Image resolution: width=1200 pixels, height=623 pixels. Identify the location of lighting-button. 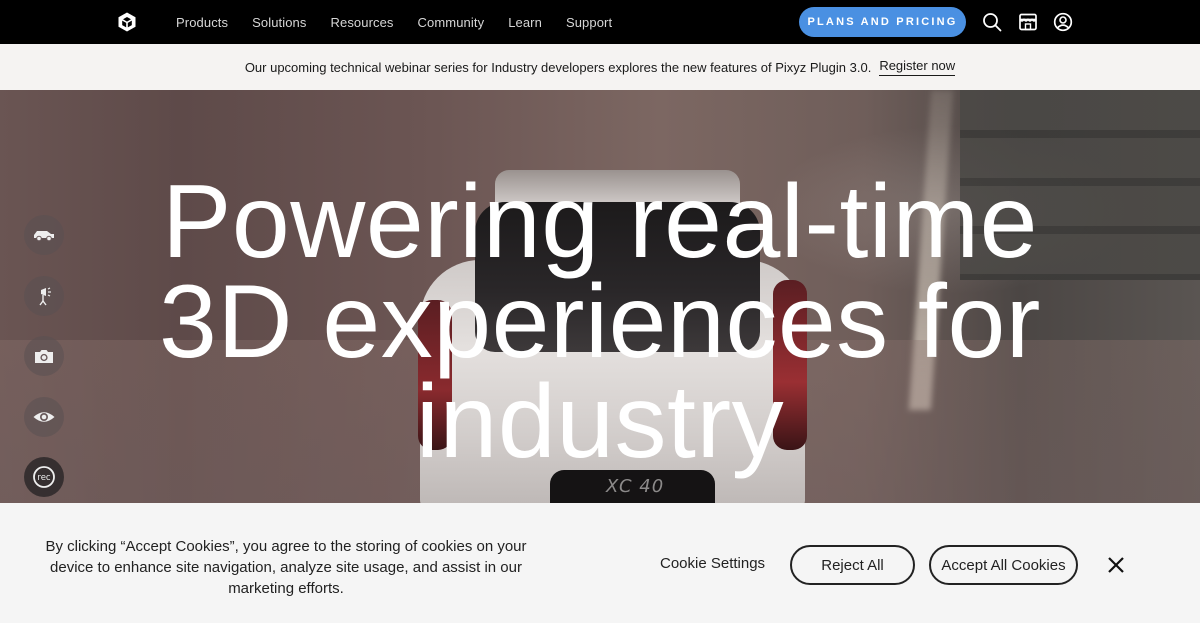
(44, 296).